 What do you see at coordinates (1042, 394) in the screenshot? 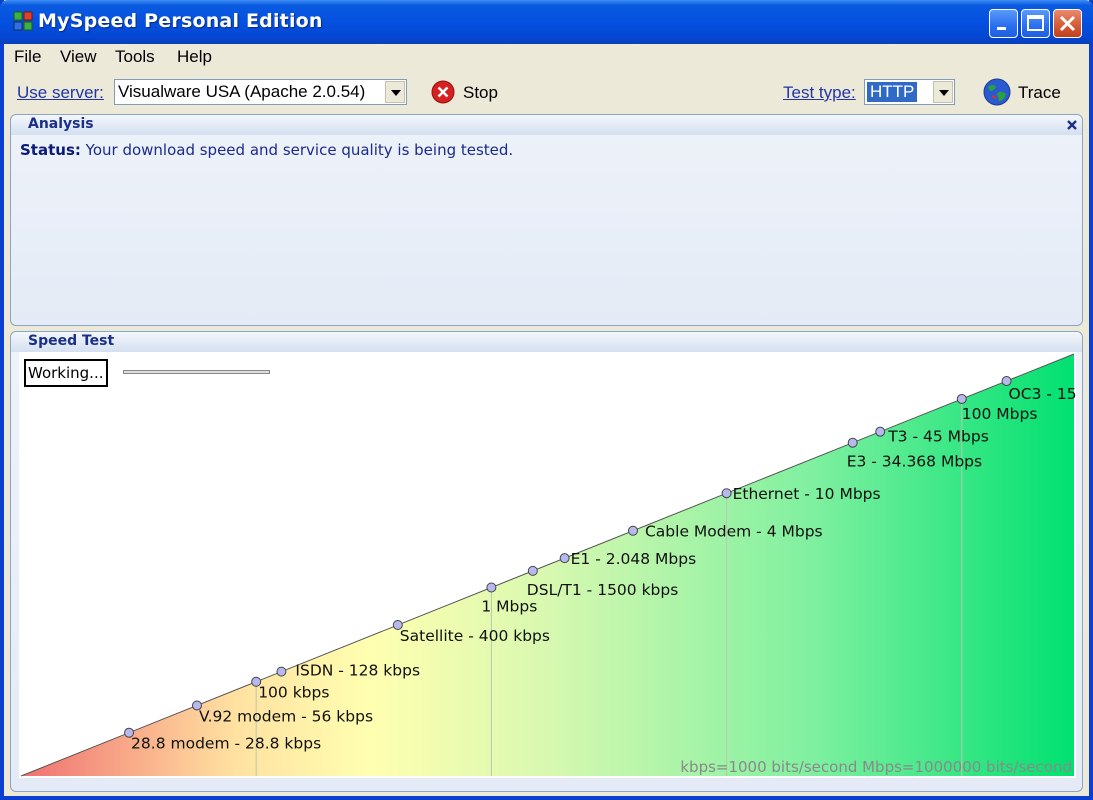
I see `speed-marker-label: OC3 - 155 Mbps` at bounding box center [1042, 394].